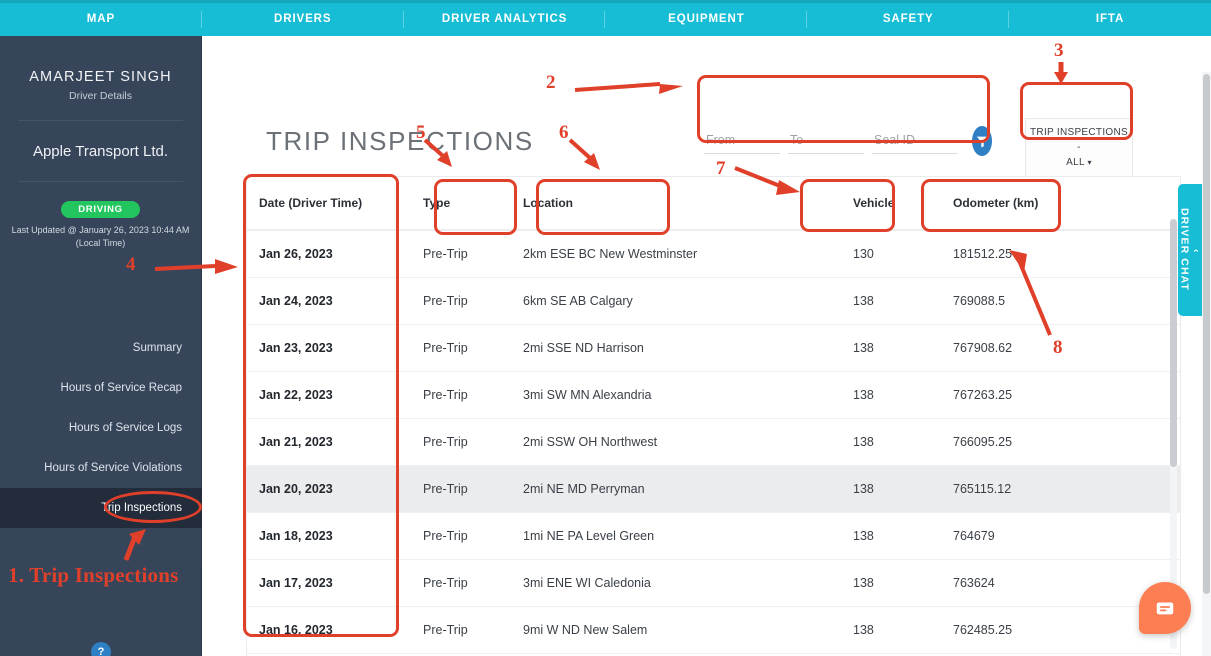 The width and height of the screenshot is (1211, 656). I want to click on seal-id-input, so click(915, 141).